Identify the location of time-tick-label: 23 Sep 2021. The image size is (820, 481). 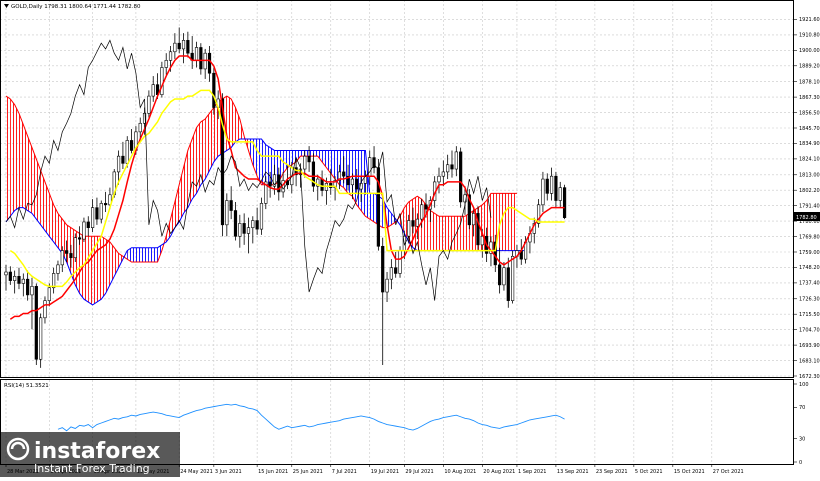
(612, 472).